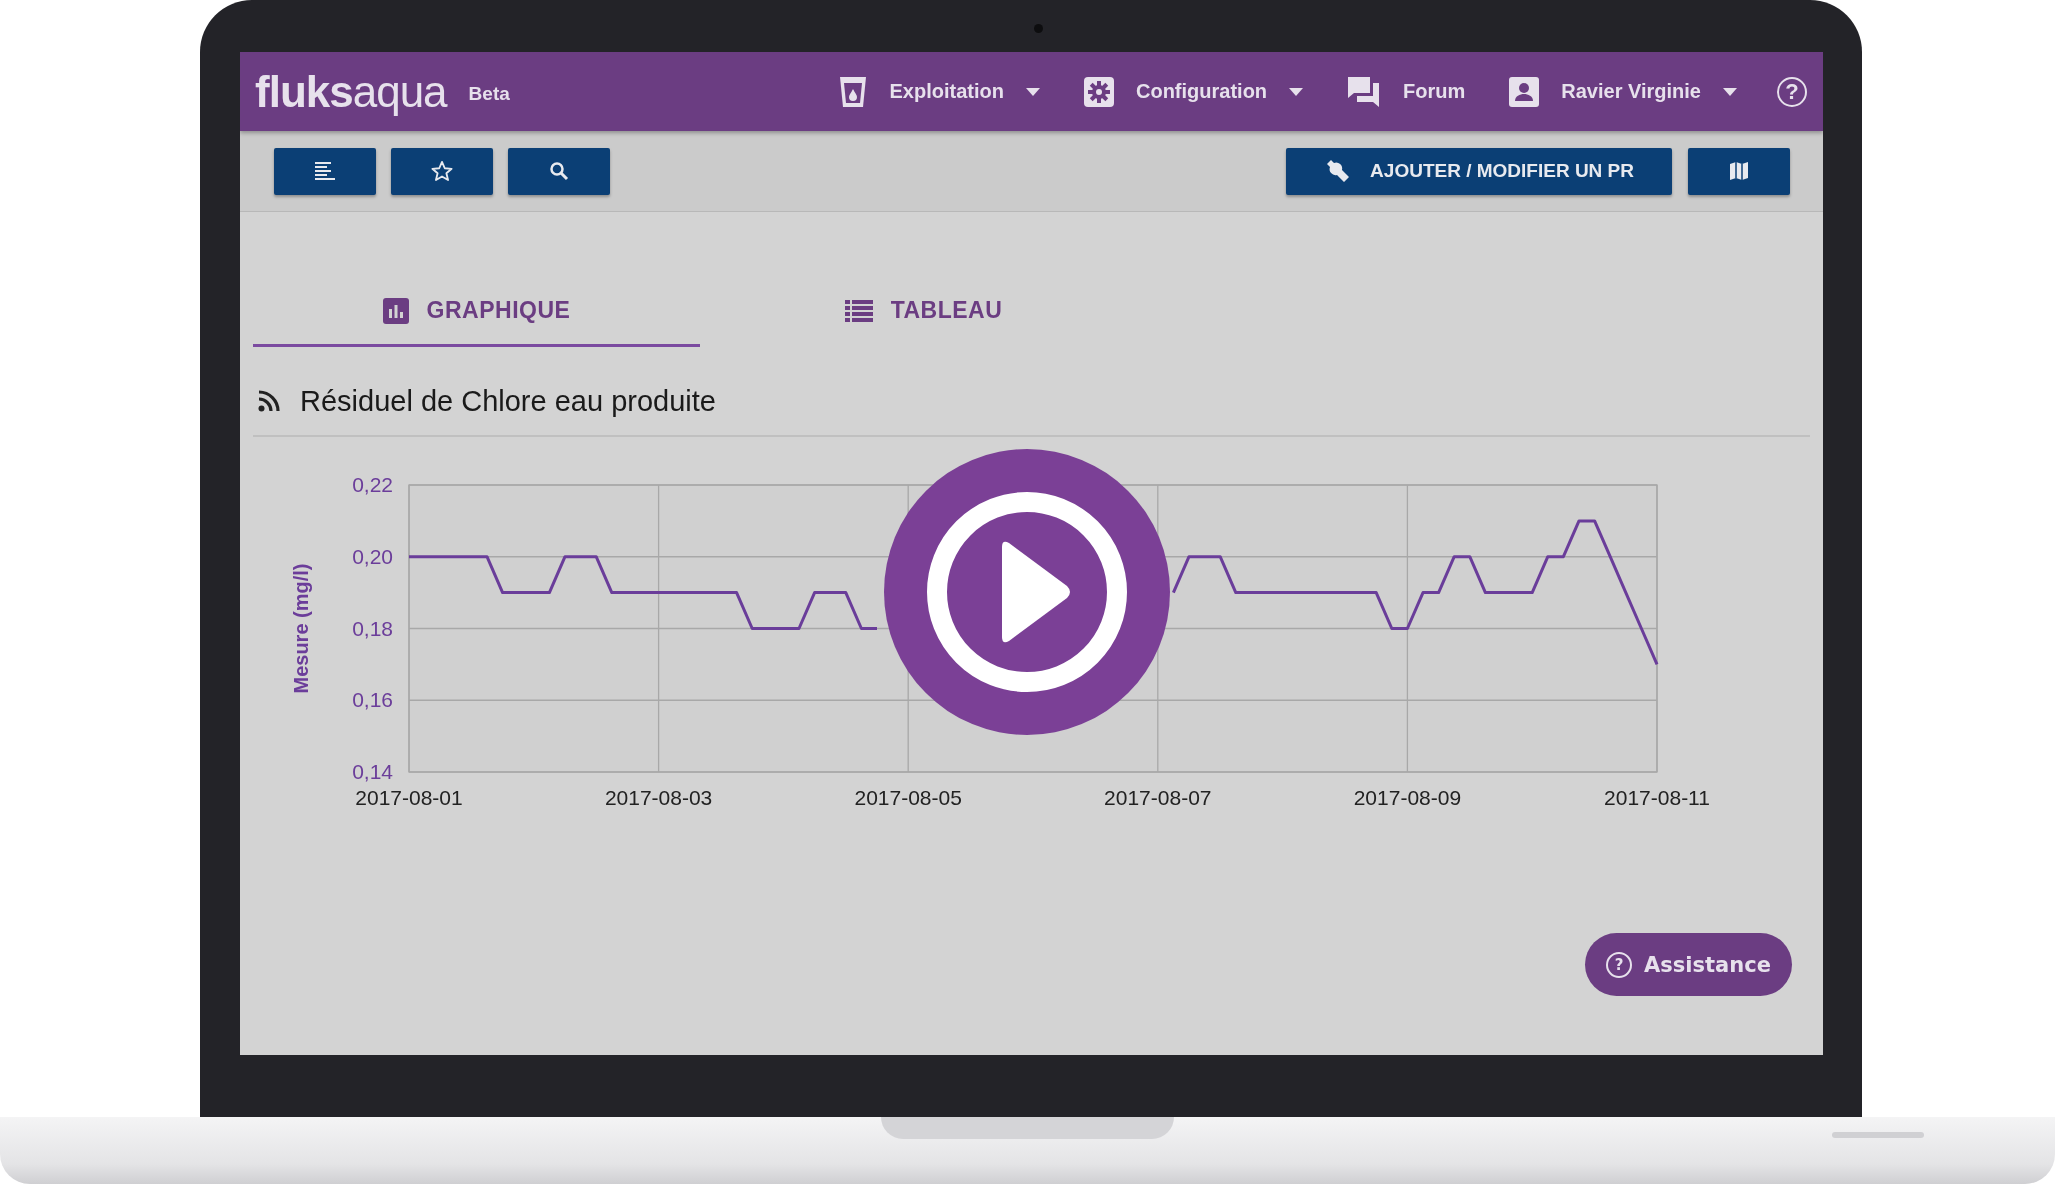 This screenshot has width=2055, height=1184. What do you see at coordinates (489, 93) in the screenshot?
I see `beta-label: Beta` at bounding box center [489, 93].